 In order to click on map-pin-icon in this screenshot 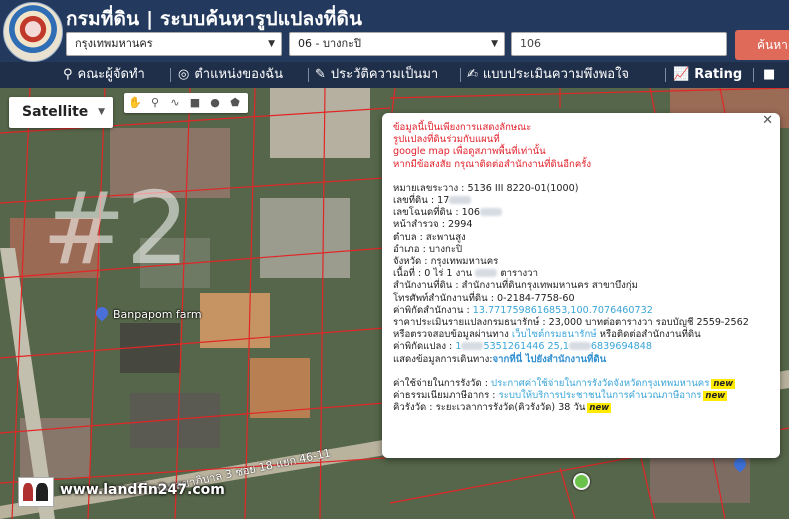, I will do `click(102, 313)`.